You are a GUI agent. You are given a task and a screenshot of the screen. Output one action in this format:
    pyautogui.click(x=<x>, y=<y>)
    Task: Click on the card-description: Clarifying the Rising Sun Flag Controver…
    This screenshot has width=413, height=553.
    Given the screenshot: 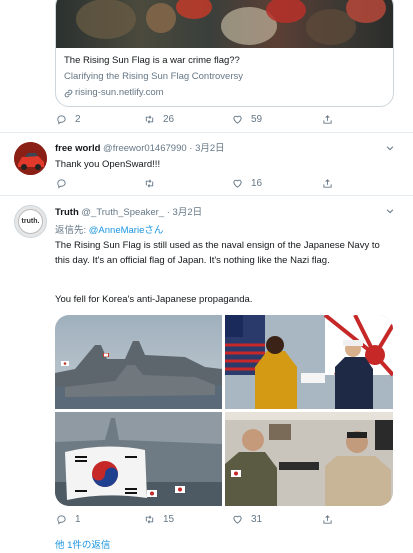 What is the action you would take?
    pyautogui.click(x=153, y=76)
    